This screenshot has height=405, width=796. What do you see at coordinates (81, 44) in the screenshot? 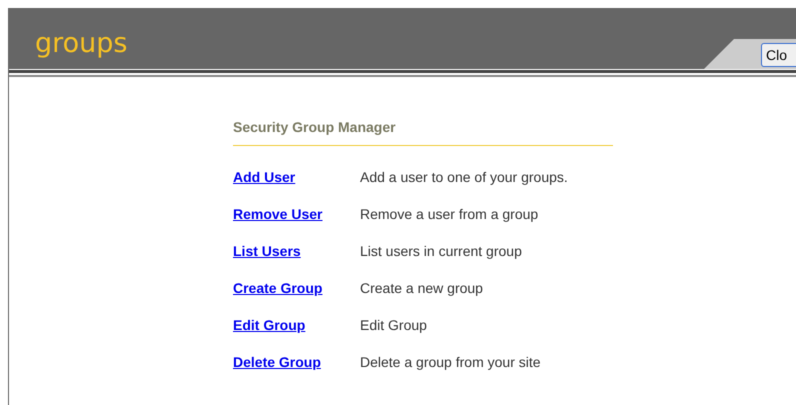
I see `page-title: groups` at bounding box center [81, 44].